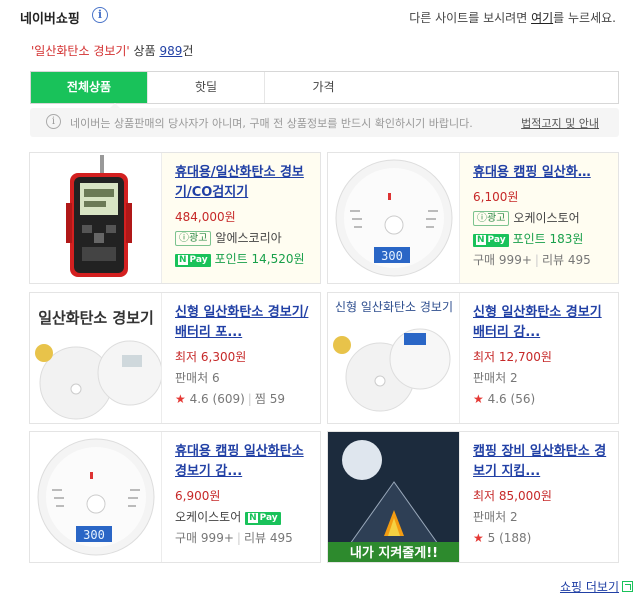 This screenshot has height=600, width=636. What do you see at coordinates (394, 307) in the screenshot?
I see `product-banner-text: 신형 일산화탄소 경보기` at bounding box center [394, 307].